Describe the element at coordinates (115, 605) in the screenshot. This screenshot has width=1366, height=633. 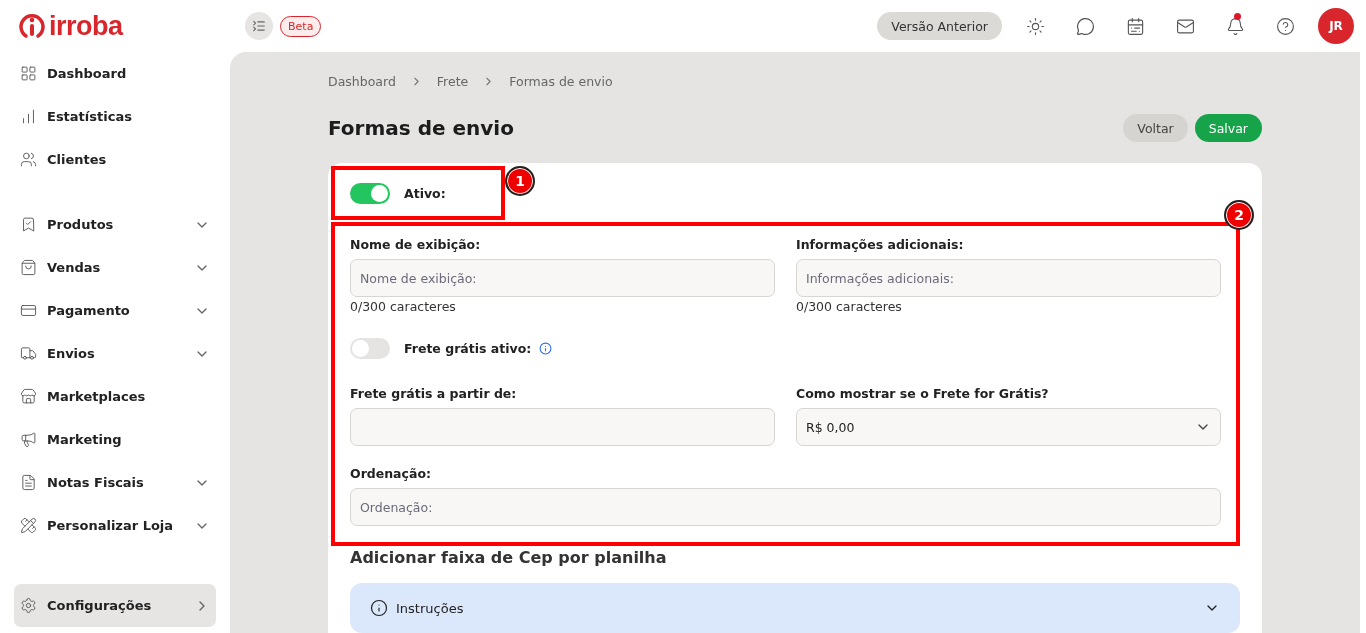
I see `sidebar-item: Configurações` at that location.